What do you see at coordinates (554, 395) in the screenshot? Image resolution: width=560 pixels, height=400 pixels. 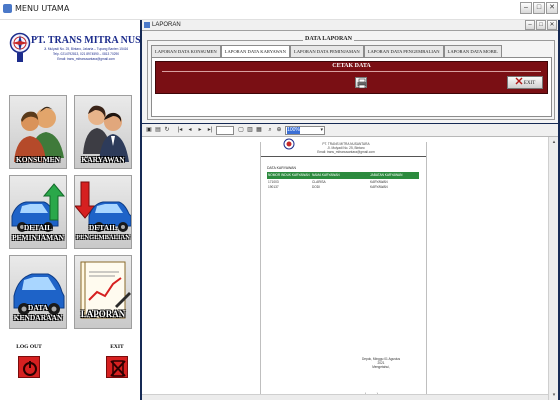 I see `scroll-down-icon: ▾` at bounding box center [554, 395].